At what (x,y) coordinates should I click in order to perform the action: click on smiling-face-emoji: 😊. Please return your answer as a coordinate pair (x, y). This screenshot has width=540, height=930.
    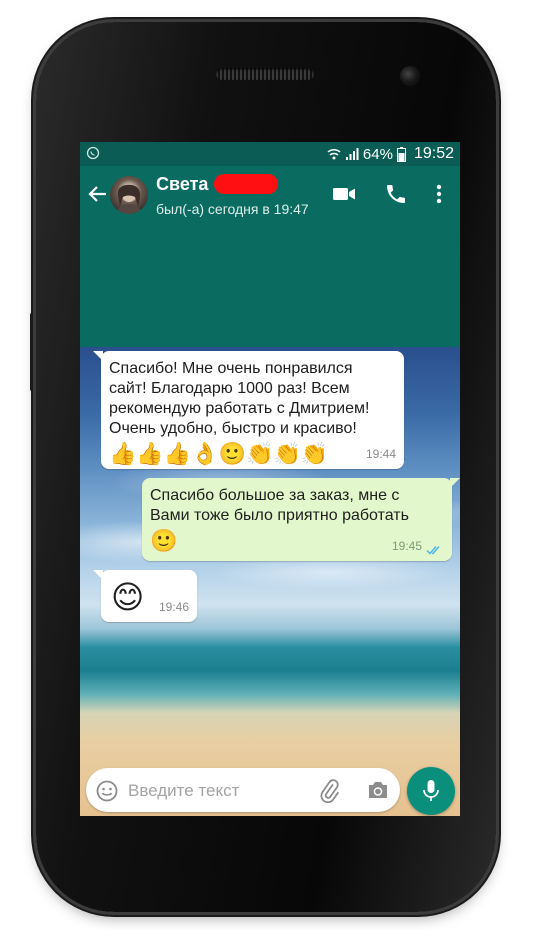
    Looking at the image, I should click on (128, 597).